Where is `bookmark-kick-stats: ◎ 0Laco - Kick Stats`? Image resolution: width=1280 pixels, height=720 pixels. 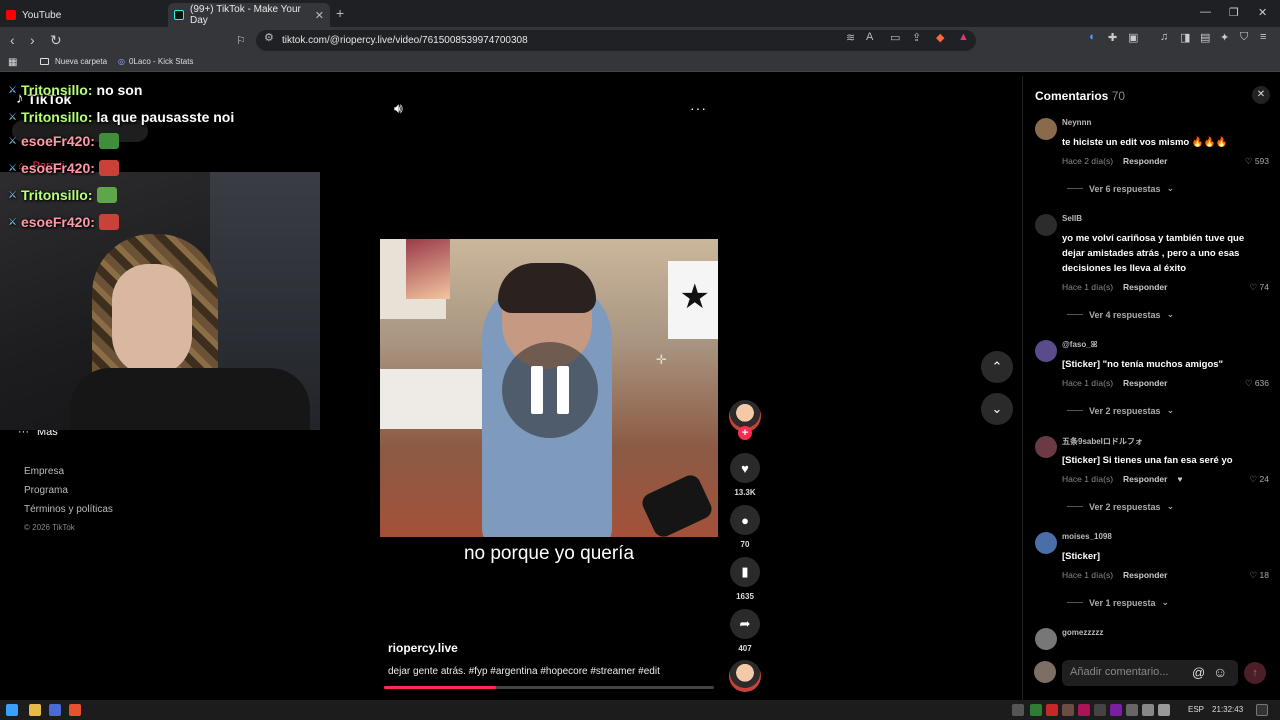
bookmark-kick-stats: ◎ 0Laco - Kick Stats is located at coordinates (155, 61).